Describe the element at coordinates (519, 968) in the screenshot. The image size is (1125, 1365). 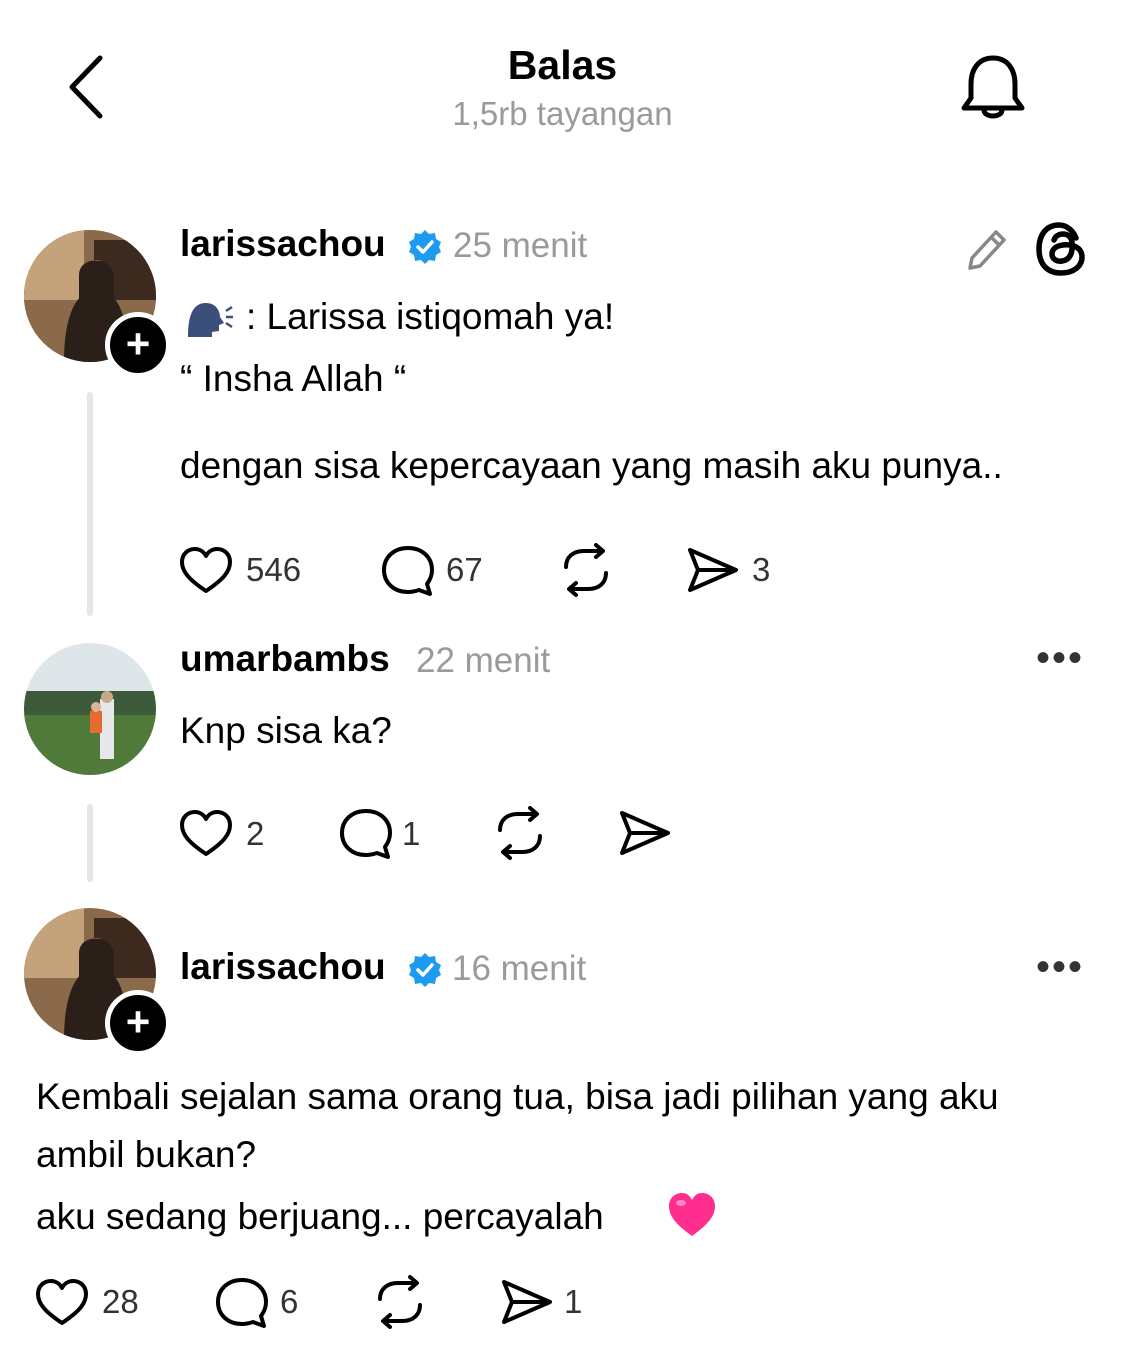
I see `post-time: 16 menit` at that location.